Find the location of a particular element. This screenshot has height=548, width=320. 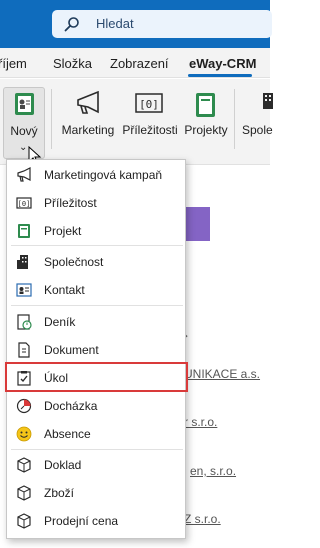

projects-button: Projekty is located at coordinates (206, 123).